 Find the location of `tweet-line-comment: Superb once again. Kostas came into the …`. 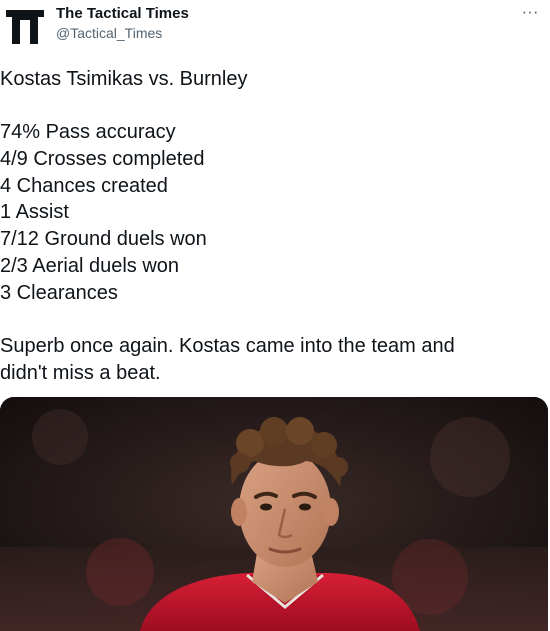

tweet-line-comment: Superb once again. Kostas came into the … is located at coordinates (227, 345).